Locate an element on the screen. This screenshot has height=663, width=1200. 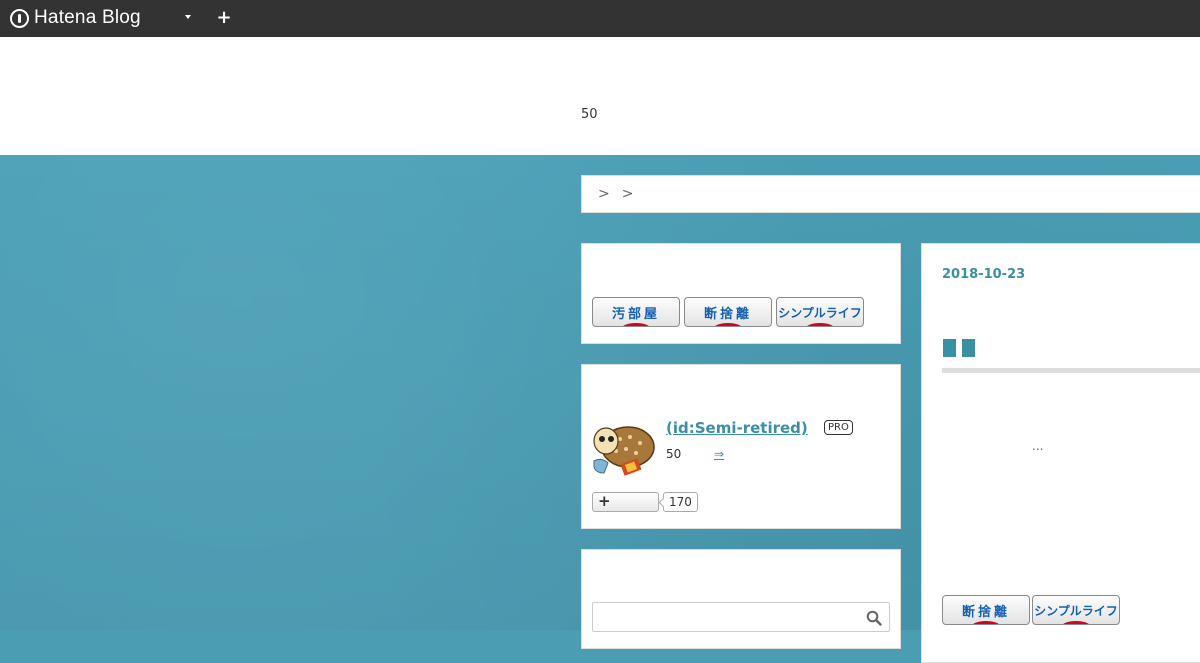
article-entry: 2018-10-23 ... 断捨離 シンプルライフ is located at coordinates (1060, 453).